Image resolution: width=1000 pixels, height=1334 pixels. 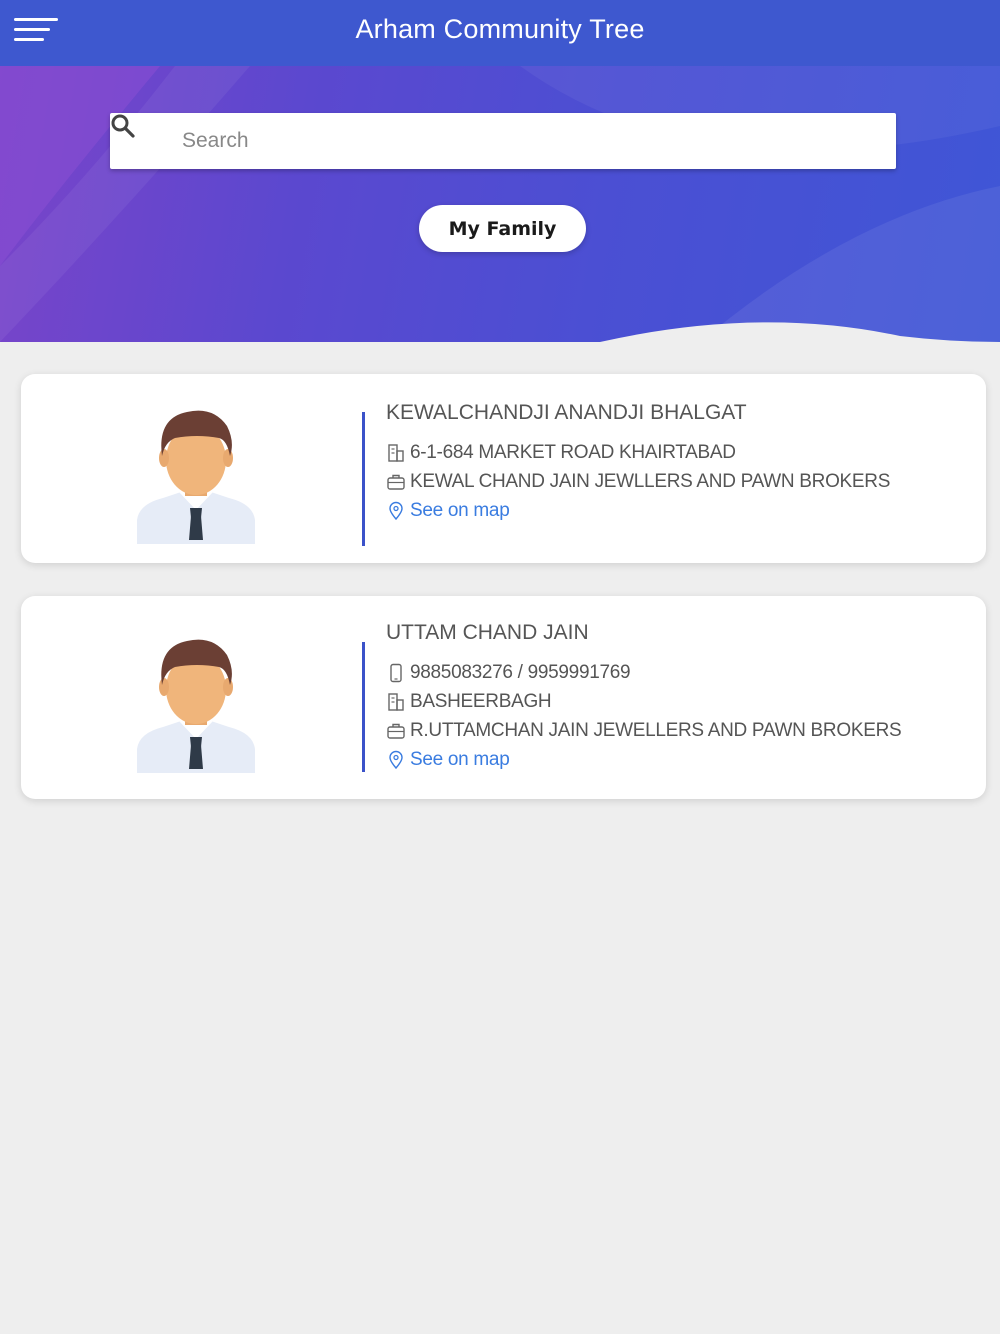 I want to click on address-row: BASHEERBAGH, so click(x=676, y=701).